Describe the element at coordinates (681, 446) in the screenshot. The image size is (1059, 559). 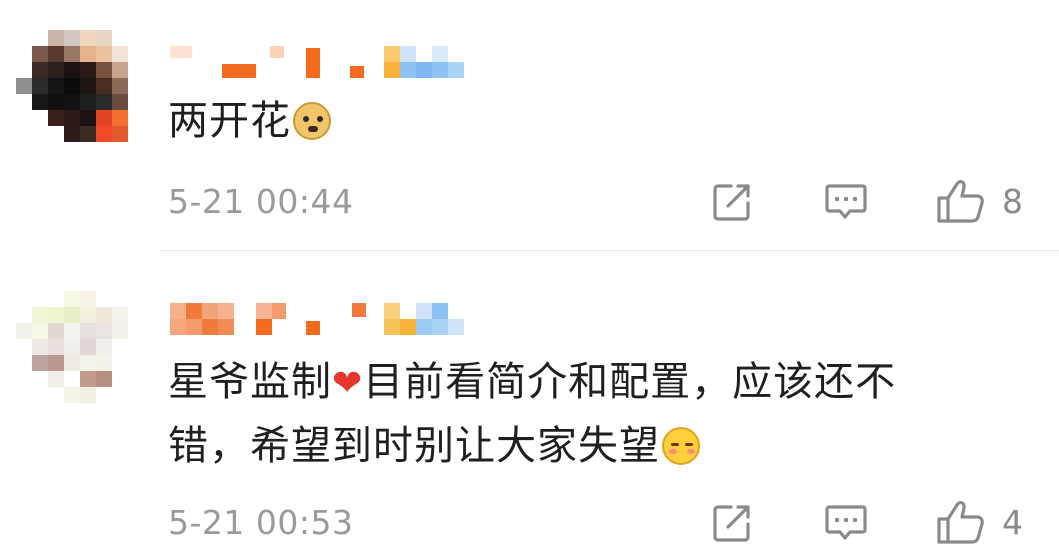
I see `blushing-emoji-icon` at that location.